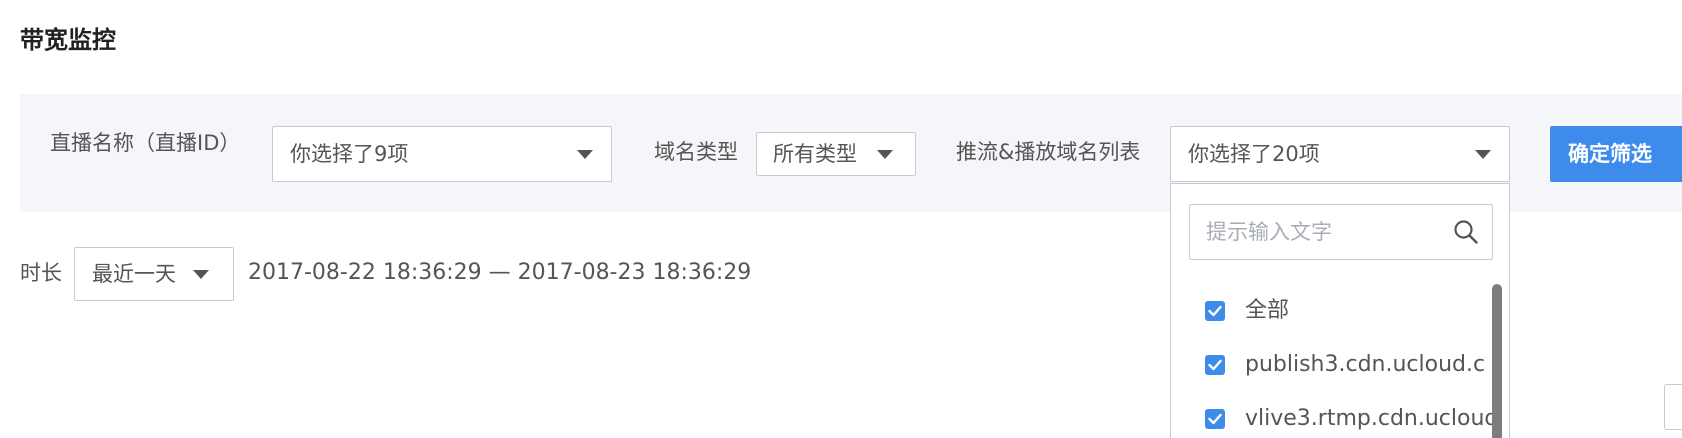  What do you see at coordinates (1370, 418) in the screenshot?
I see `dropdown-option-label: vlive3.rtmp.cdn.ucloud` at bounding box center [1370, 418].